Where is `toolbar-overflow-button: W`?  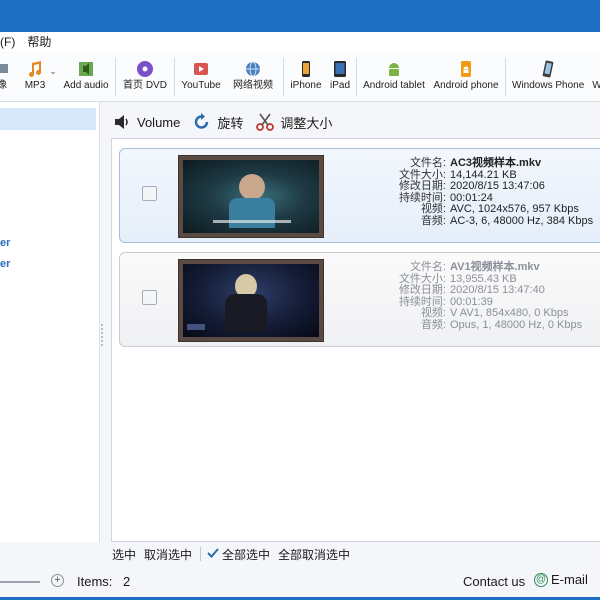 toolbar-overflow-button: W is located at coordinates (596, 78).